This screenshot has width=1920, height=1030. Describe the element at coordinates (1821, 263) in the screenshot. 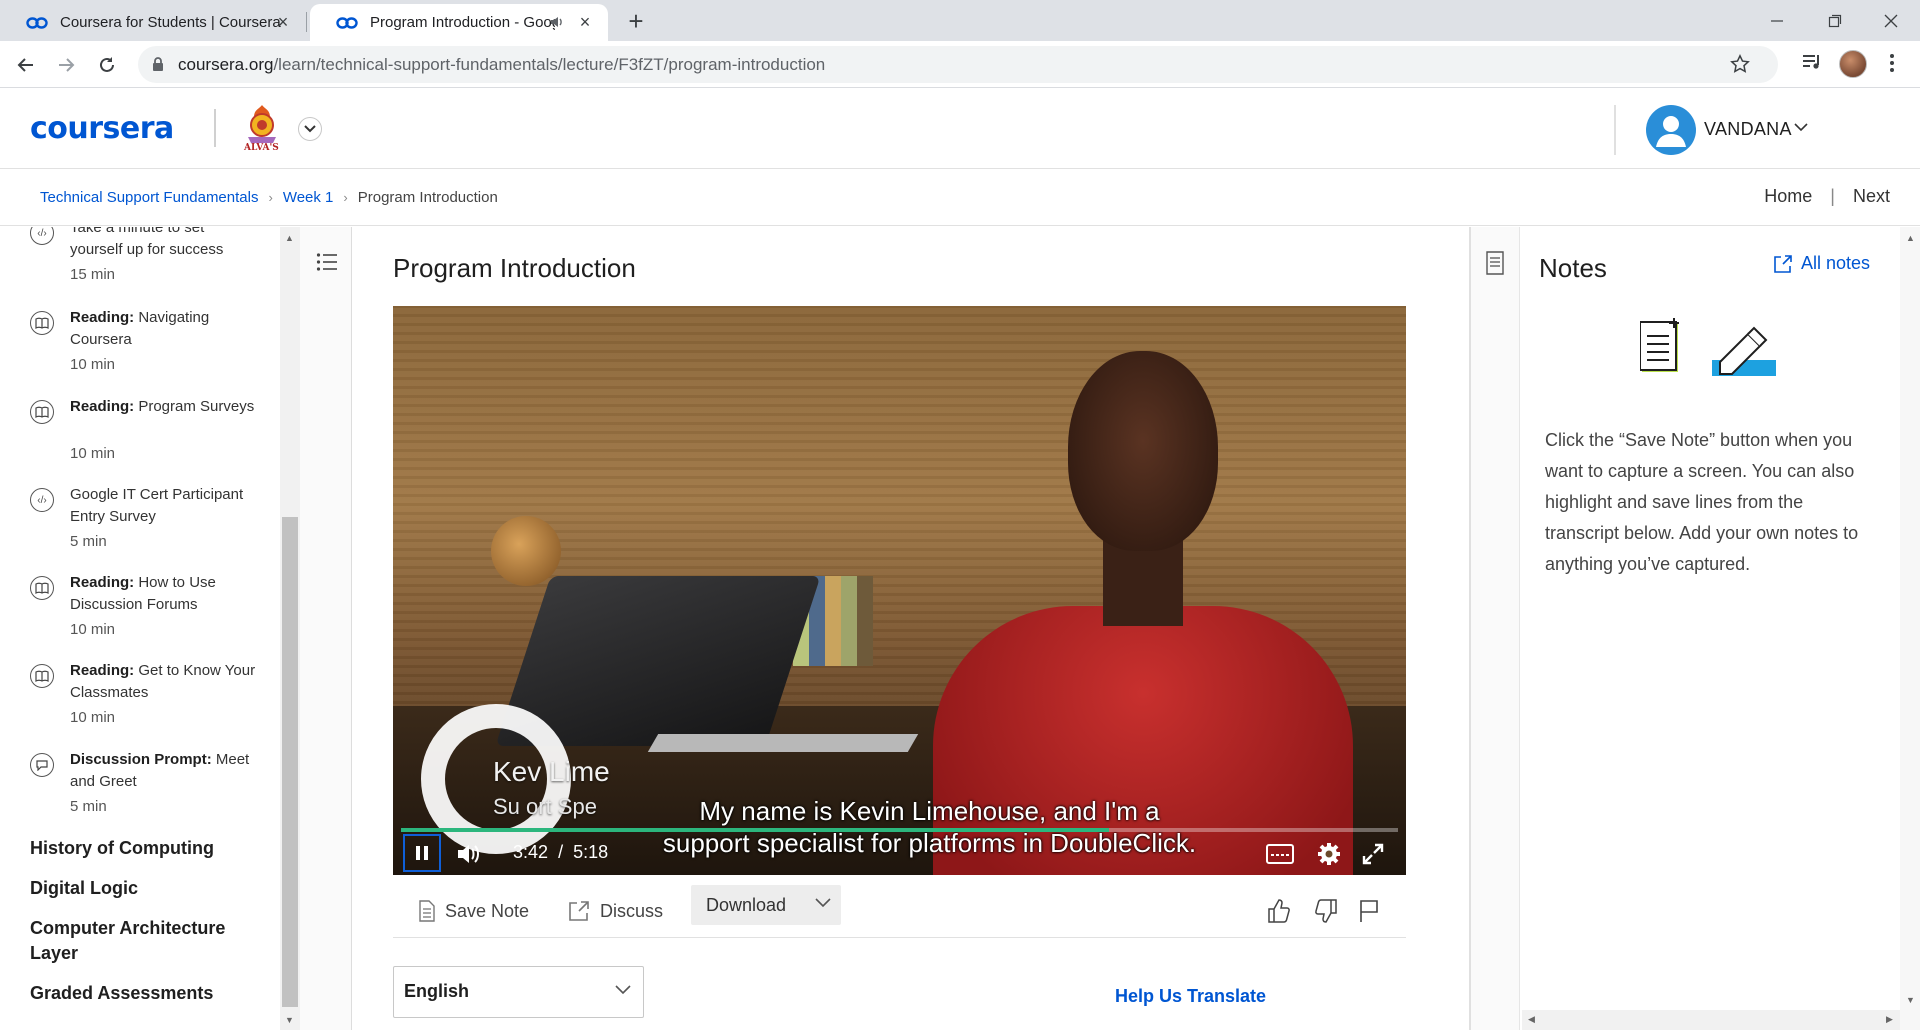

I see `all-notes-link: All notes` at that location.